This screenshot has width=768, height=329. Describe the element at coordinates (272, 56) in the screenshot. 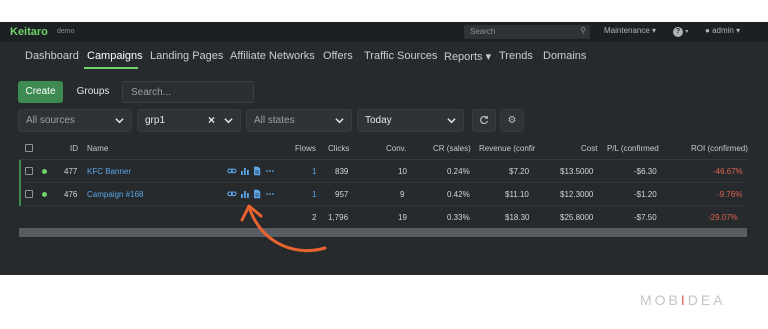

I see `nav-affiliate-networks: Affiliate Networks` at that location.